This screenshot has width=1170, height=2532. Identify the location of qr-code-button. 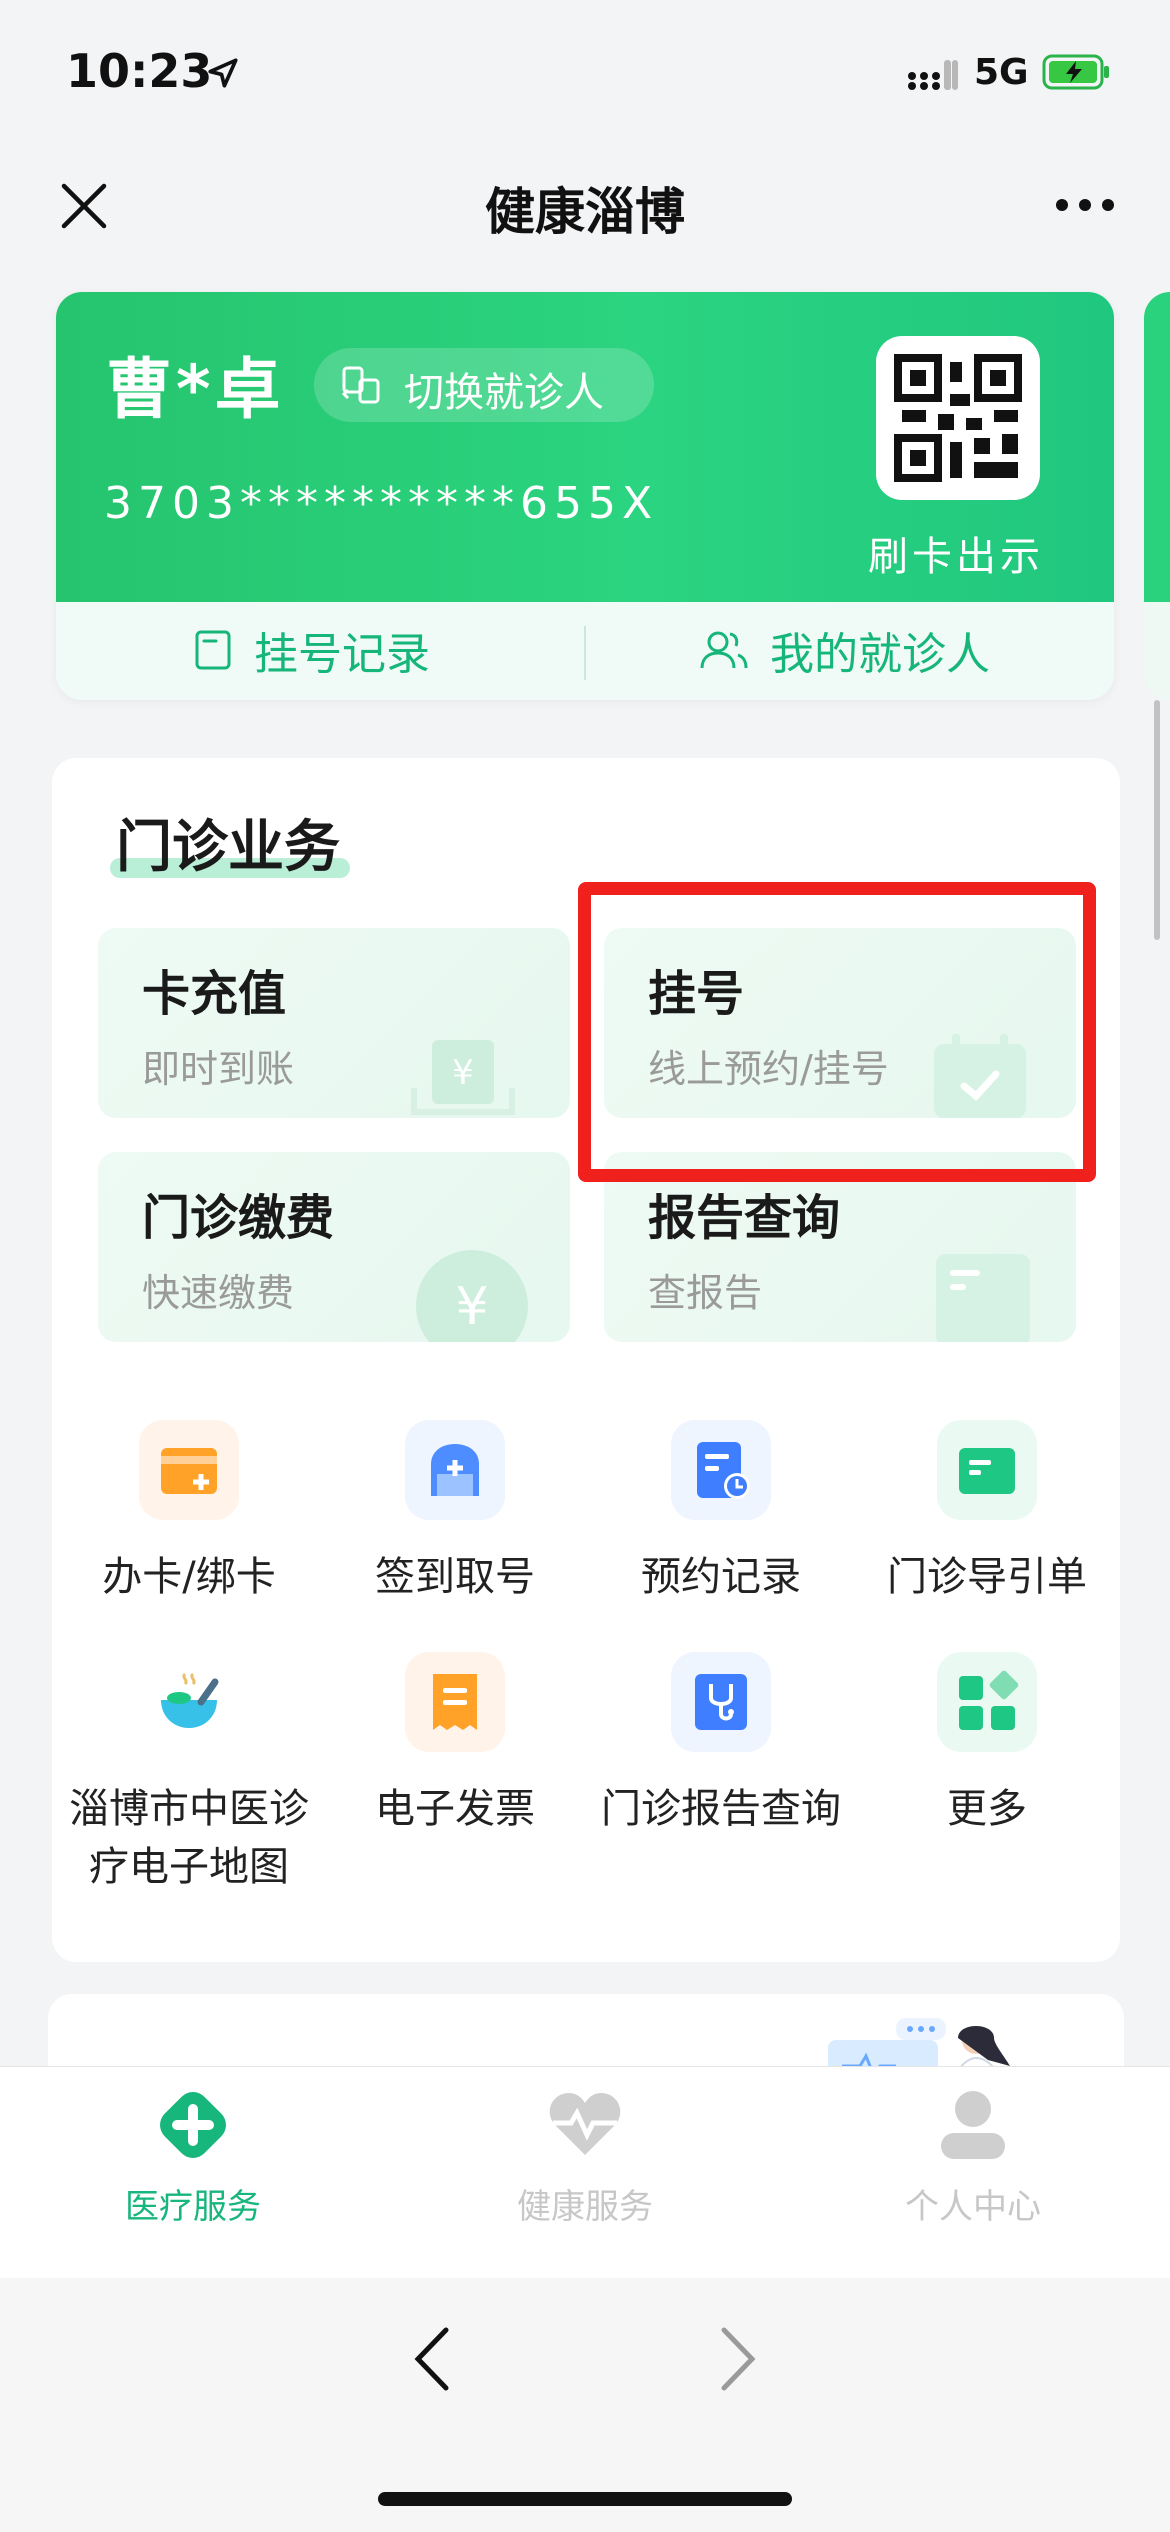
(958, 418).